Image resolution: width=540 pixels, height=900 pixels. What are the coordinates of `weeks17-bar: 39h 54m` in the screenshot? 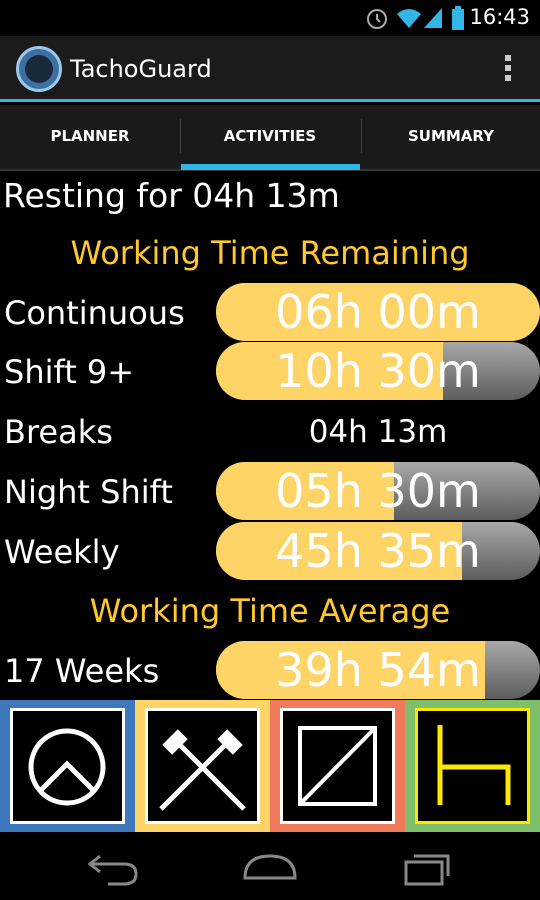 It's located at (378, 670).